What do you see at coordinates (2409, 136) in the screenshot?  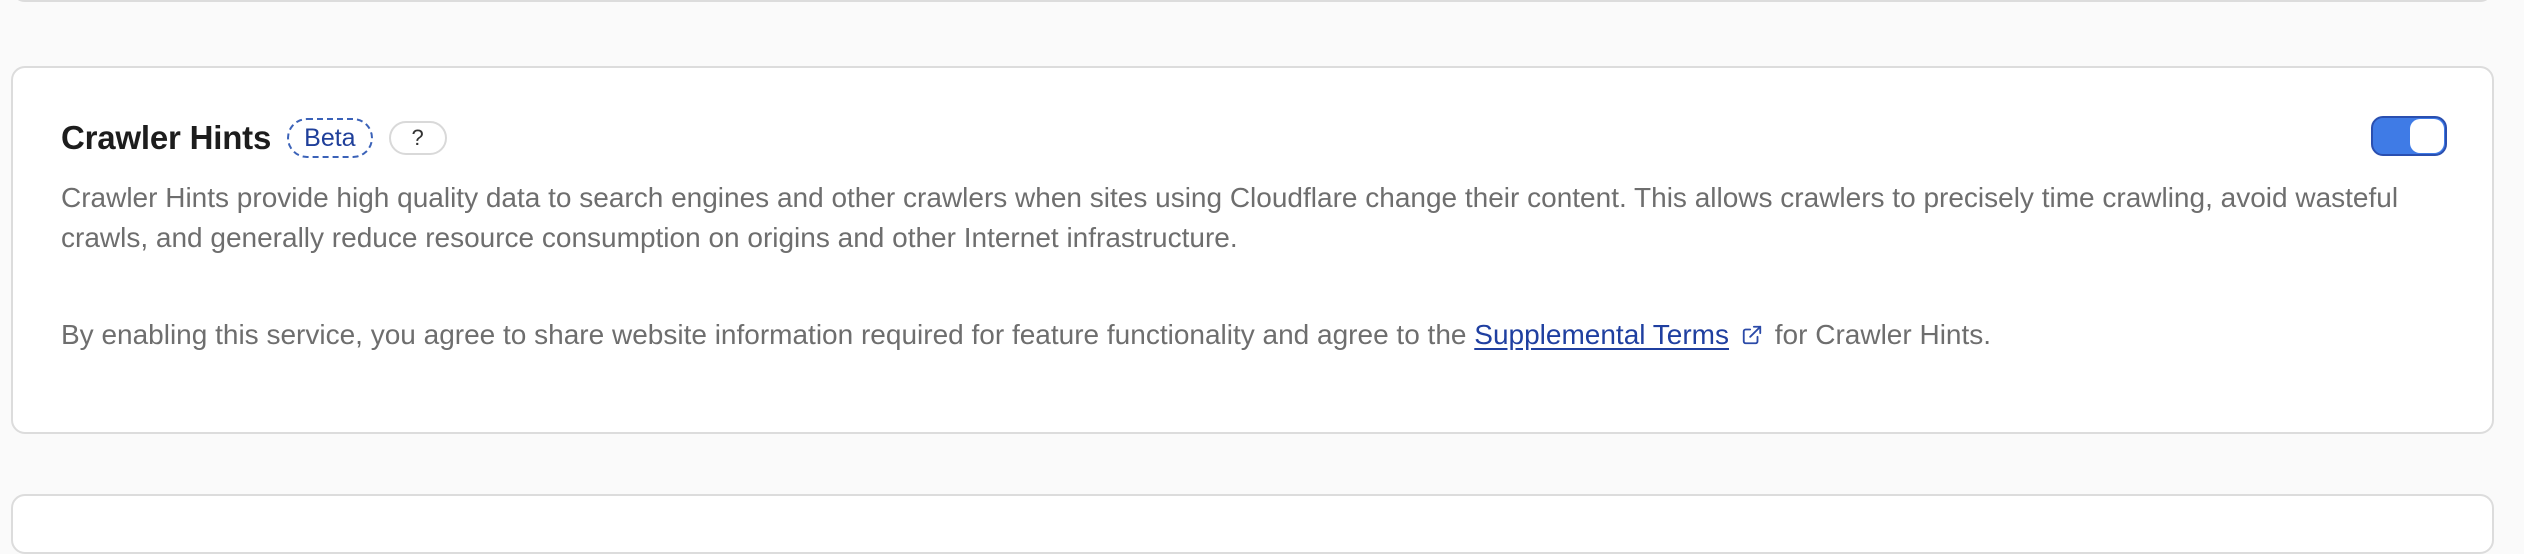 I see `crawler-hints-toggle` at bounding box center [2409, 136].